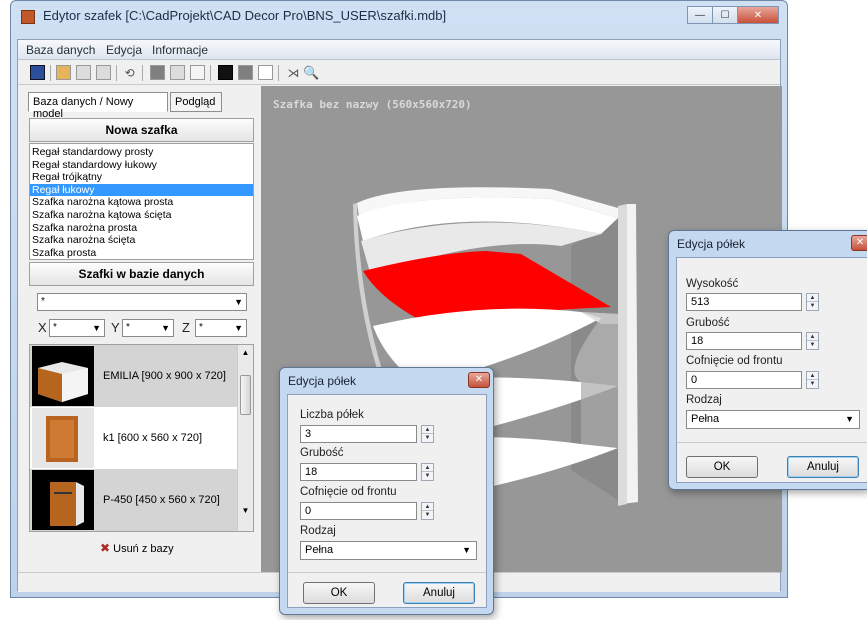  Describe the element at coordinates (180, 50) in the screenshot. I see `menu-informacje: Informacje` at that location.